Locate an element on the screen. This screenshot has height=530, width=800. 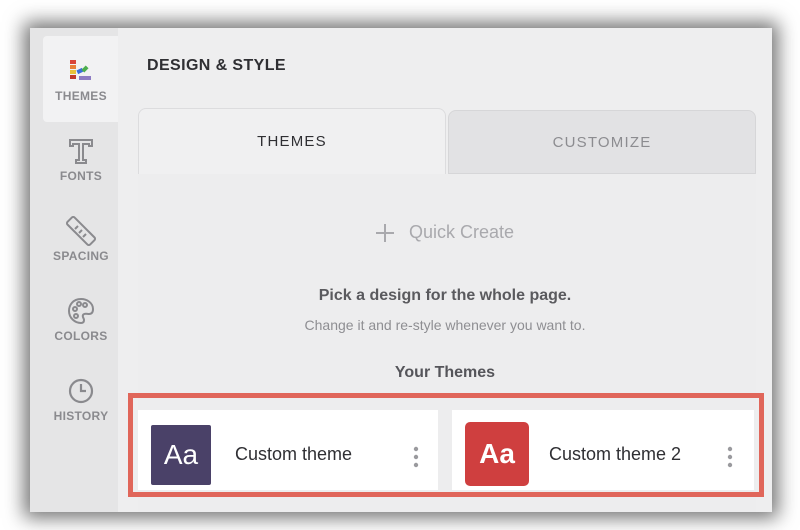
clock-icon is located at coordinates (81, 391).